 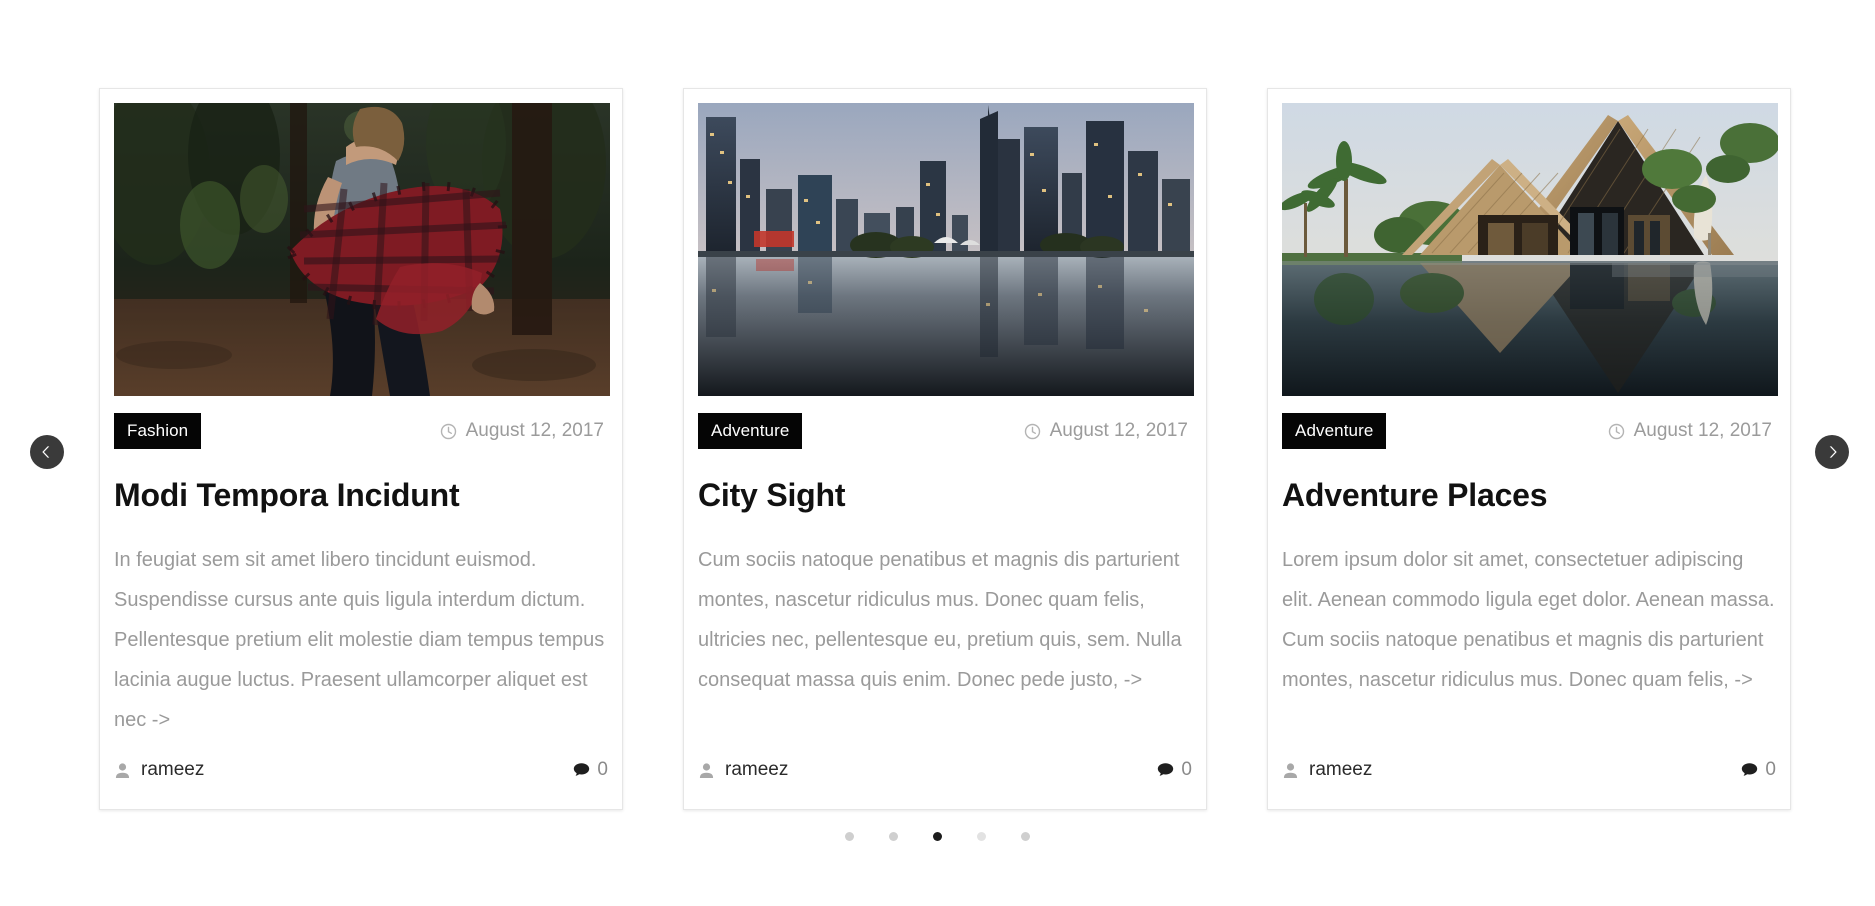 I want to click on post-title: Adventure Places, so click(x=1529, y=495).